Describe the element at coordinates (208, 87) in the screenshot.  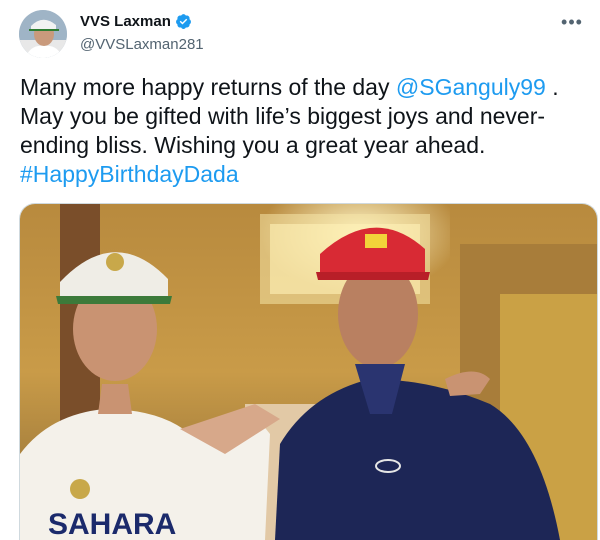
I see `tweet-text-line1: Many more happy returns of the day` at that location.